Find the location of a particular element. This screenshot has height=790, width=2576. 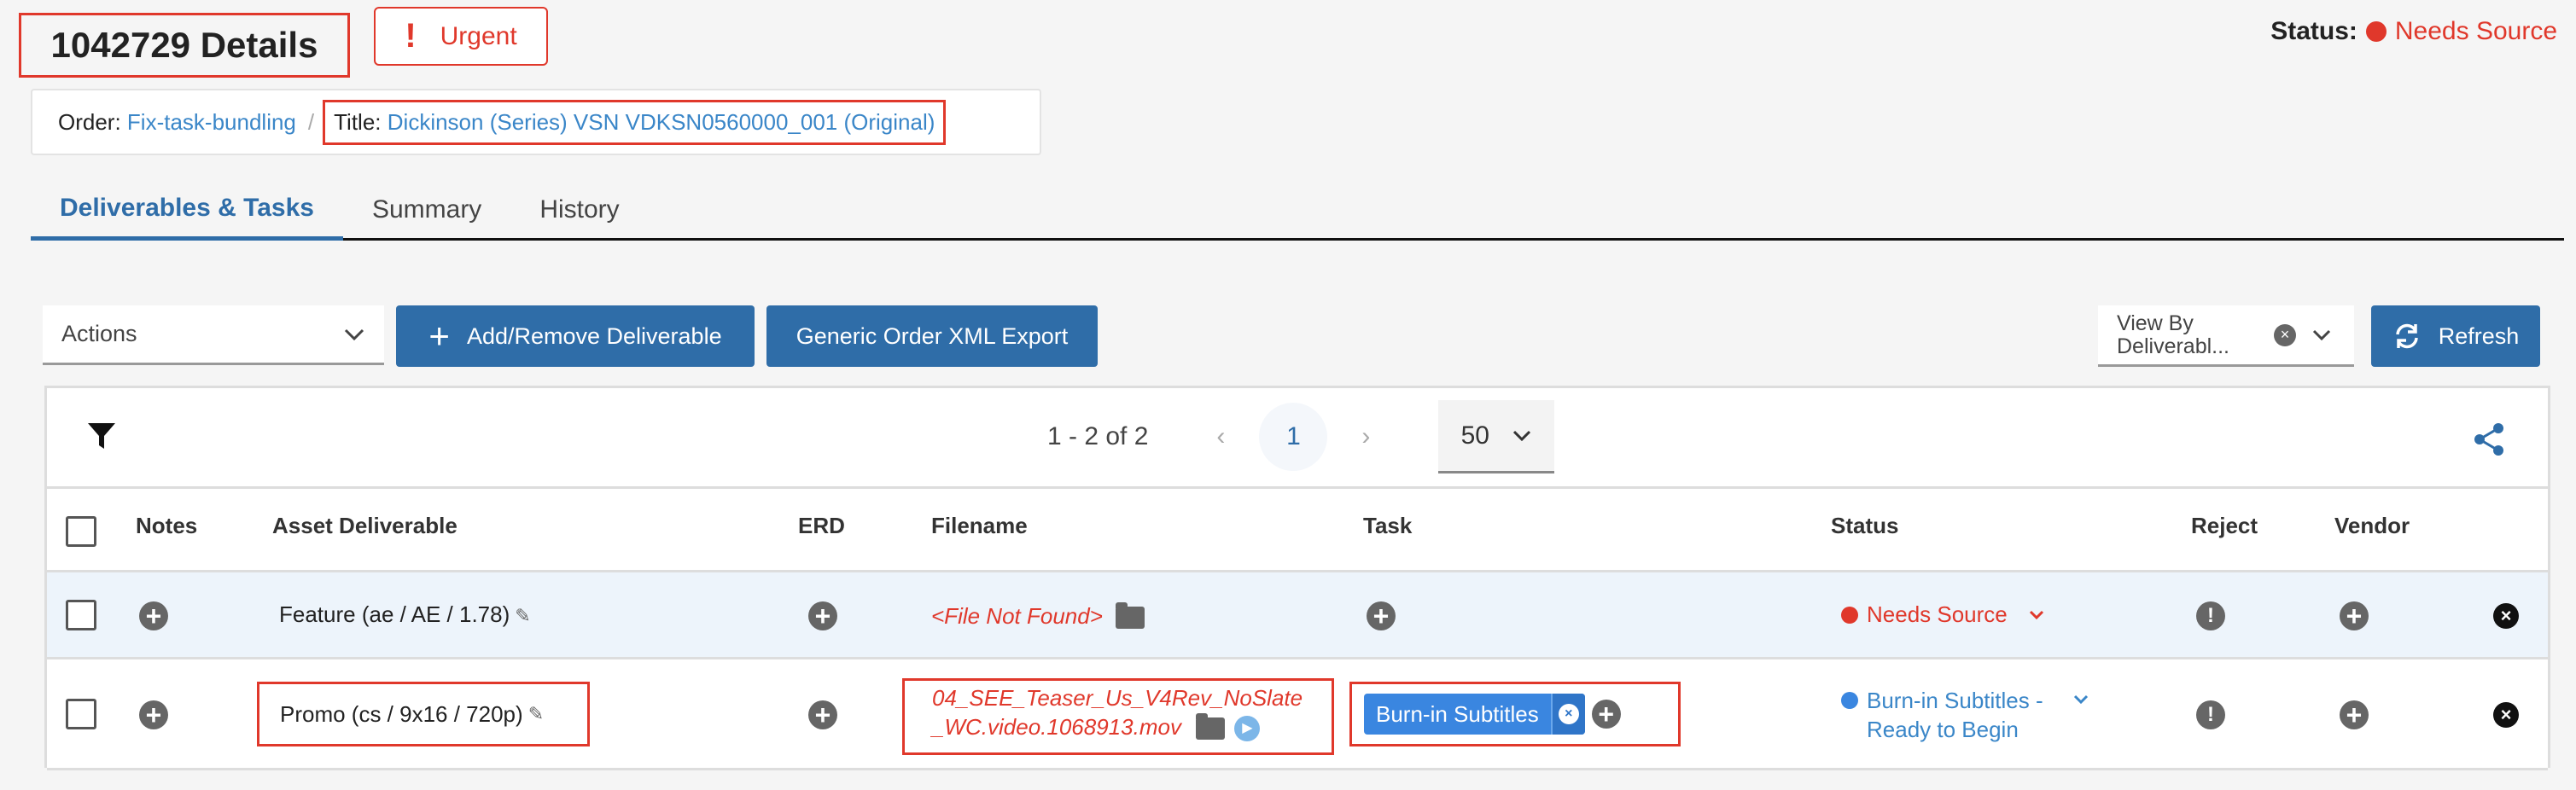

filename-line2: _WC.video.1068913.mov is located at coordinates (1056, 727).